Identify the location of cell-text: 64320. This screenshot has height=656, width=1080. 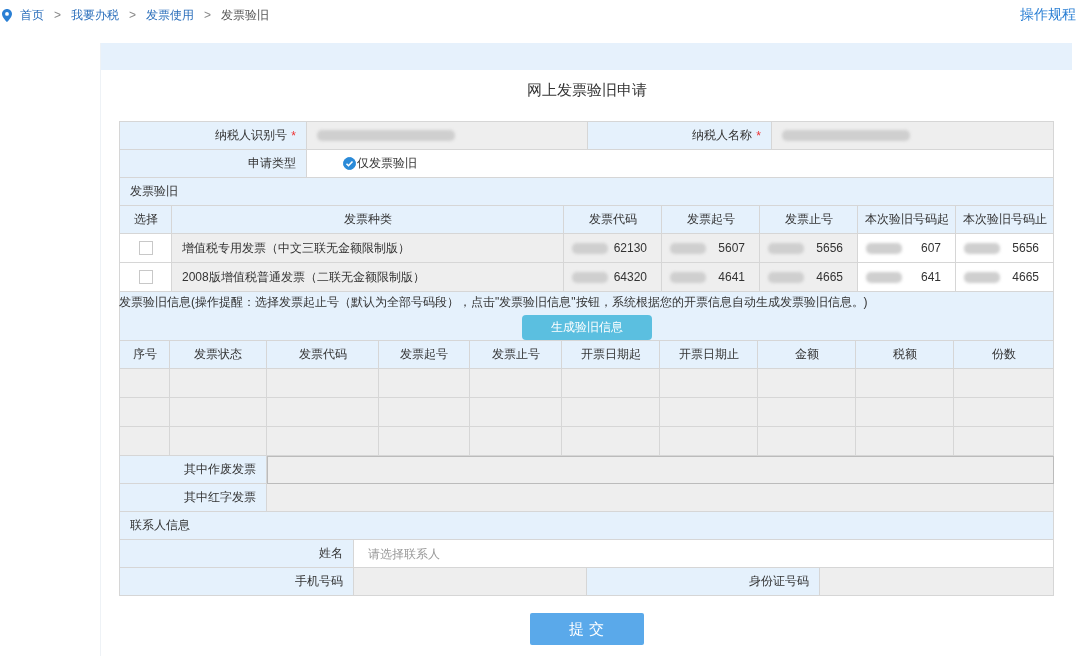
(630, 277).